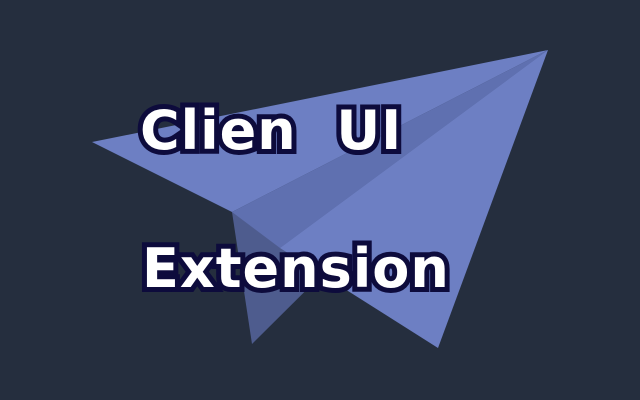 The width and height of the screenshot is (640, 400). Describe the element at coordinates (270, 131) in the screenshot. I see `title-line-1: Clien UI` at that location.